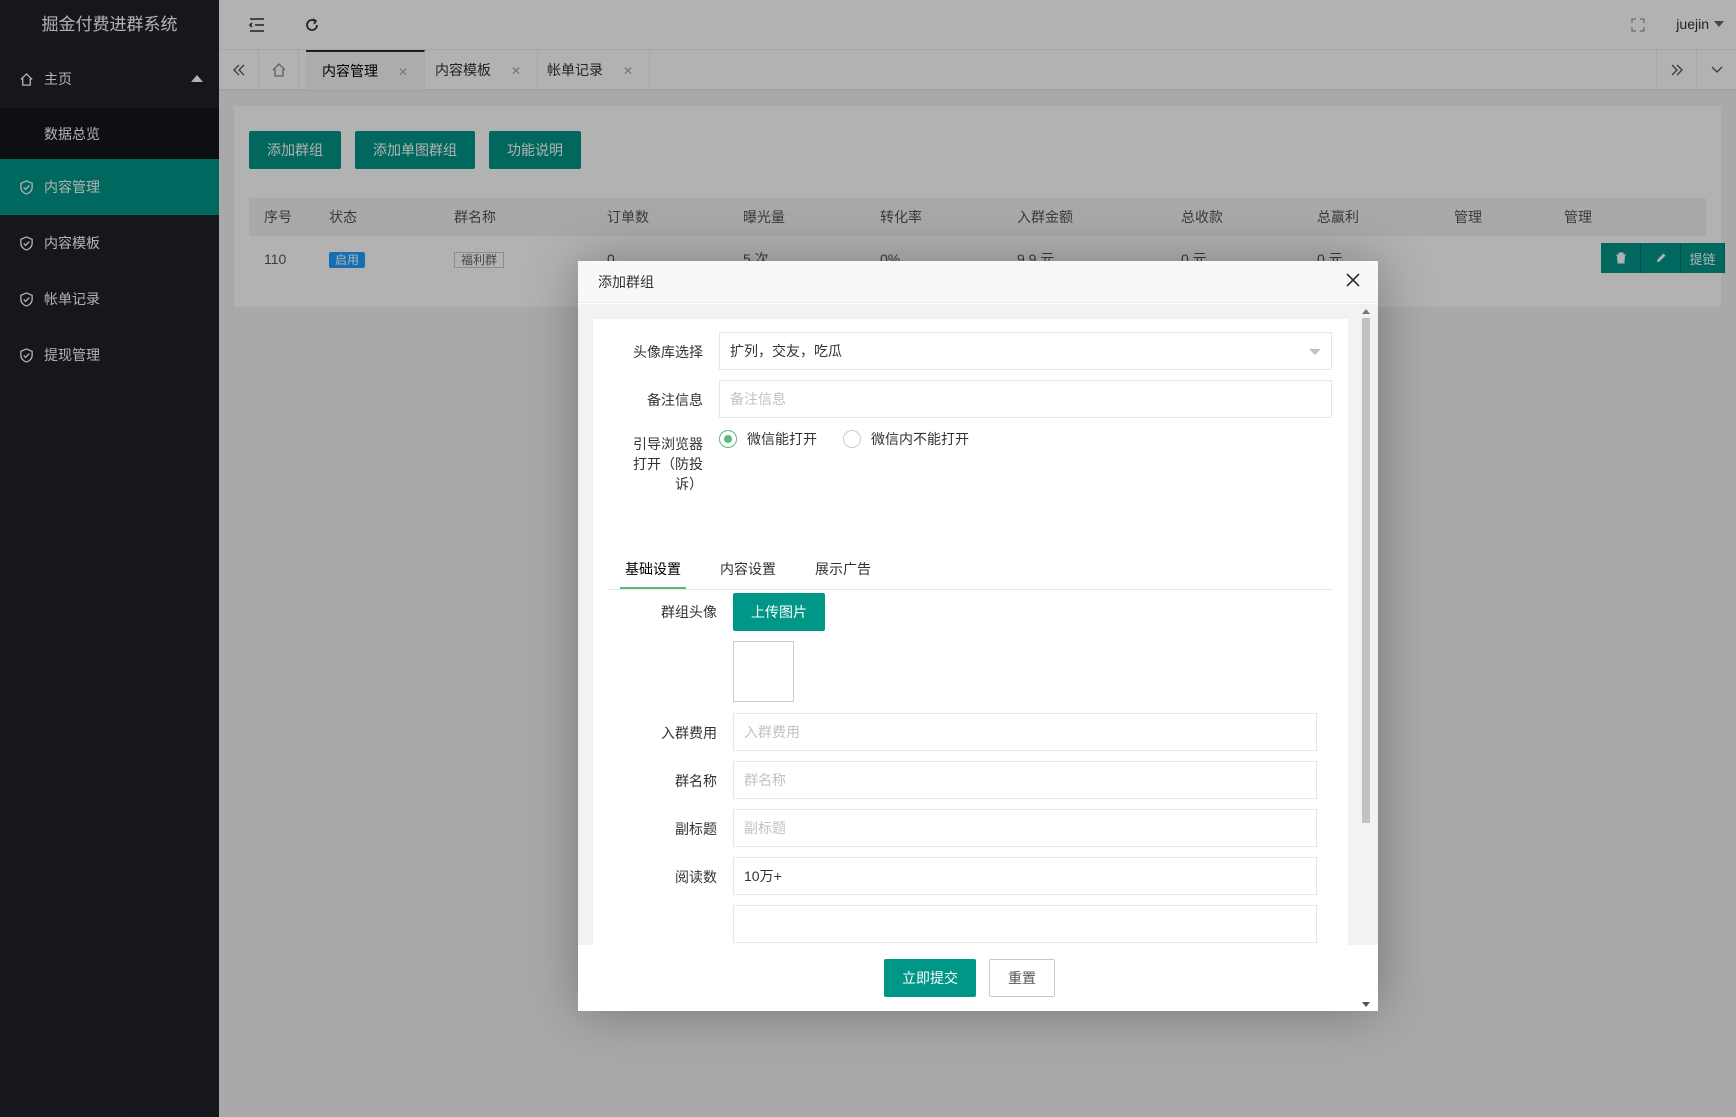 Image resolution: width=1736 pixels, height=1117 pixels. I want to click on reads-label: 阅读数, so click(696, 877).